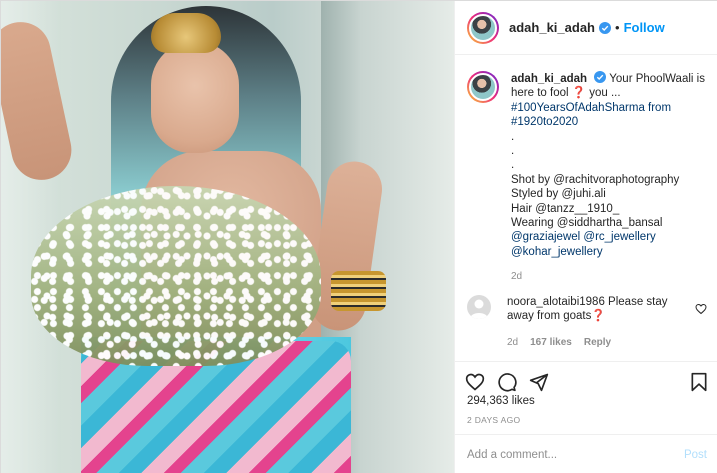 Image resolution: width=717 pixels, height=473 pixels. What do you see at coordinates (609, 194) in the screenshot?
I see `caption-credit-line: Styled by @juhi.ali` at bounding box center [609, 194].